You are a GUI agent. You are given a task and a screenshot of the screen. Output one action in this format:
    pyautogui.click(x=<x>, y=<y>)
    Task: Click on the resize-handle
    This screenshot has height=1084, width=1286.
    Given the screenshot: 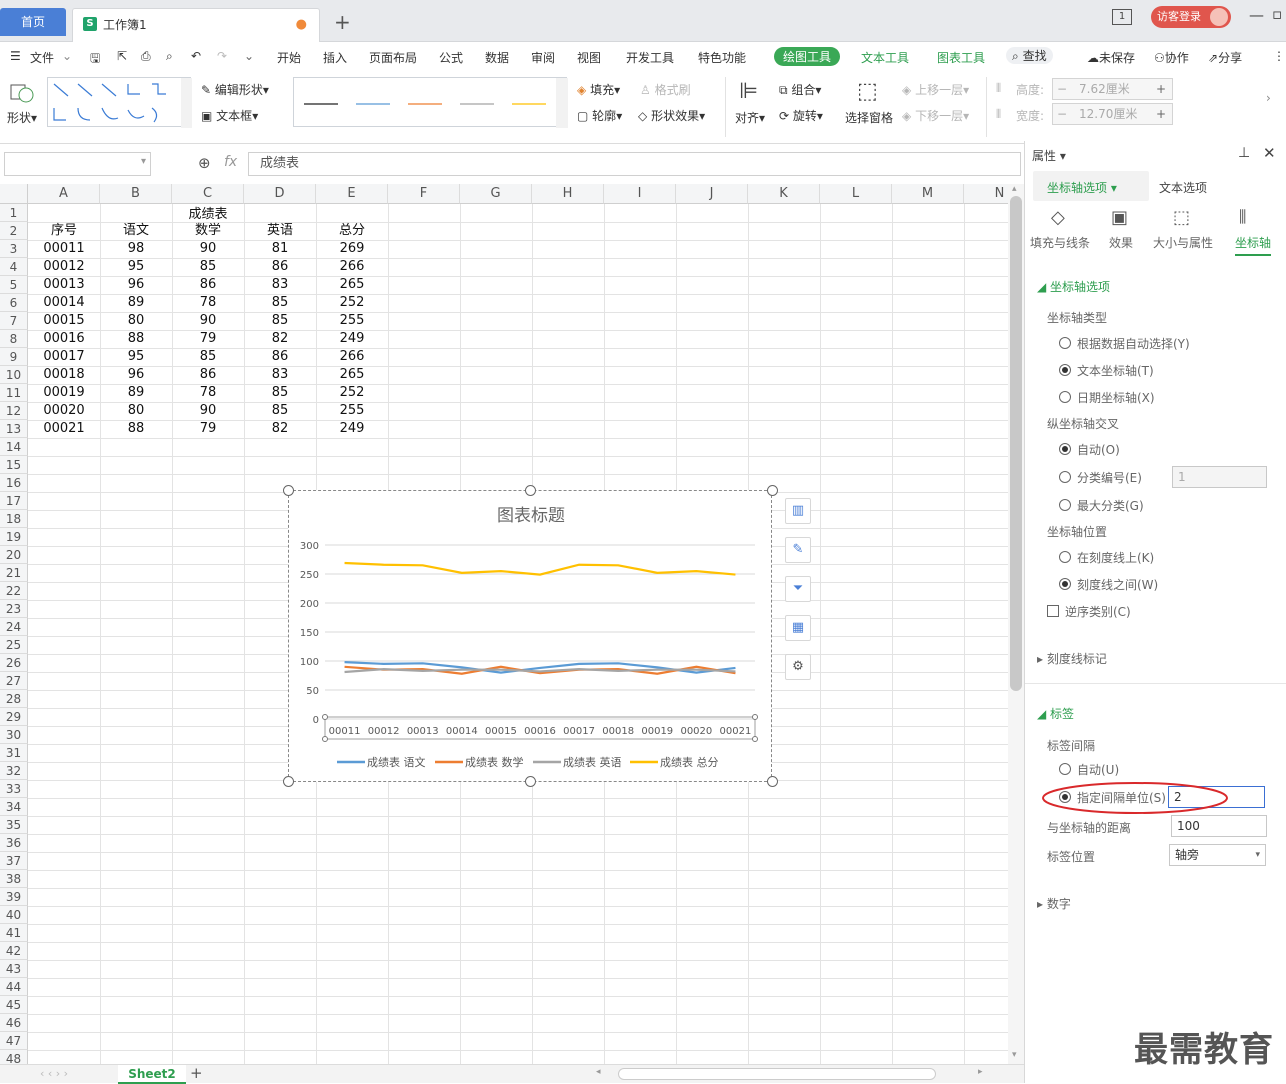 What is the action you would take?
    pyautogui.click(x=772, y=781)
    